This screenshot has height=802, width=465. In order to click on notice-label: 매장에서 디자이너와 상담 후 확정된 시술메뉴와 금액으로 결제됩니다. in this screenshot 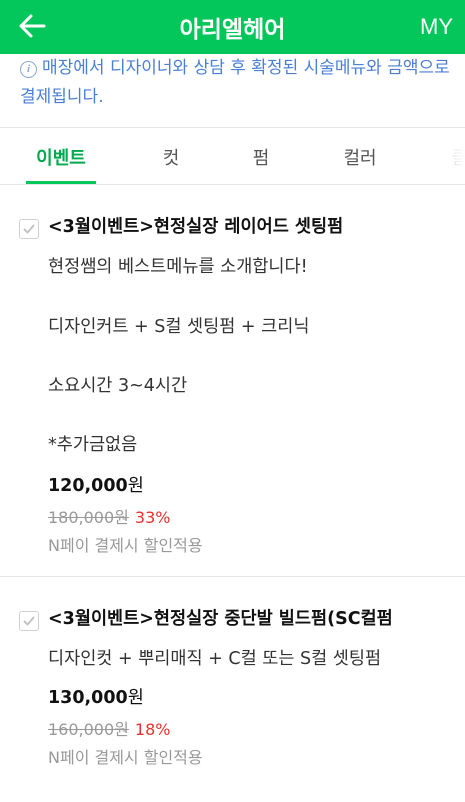, I will do `click(235, 82)`.